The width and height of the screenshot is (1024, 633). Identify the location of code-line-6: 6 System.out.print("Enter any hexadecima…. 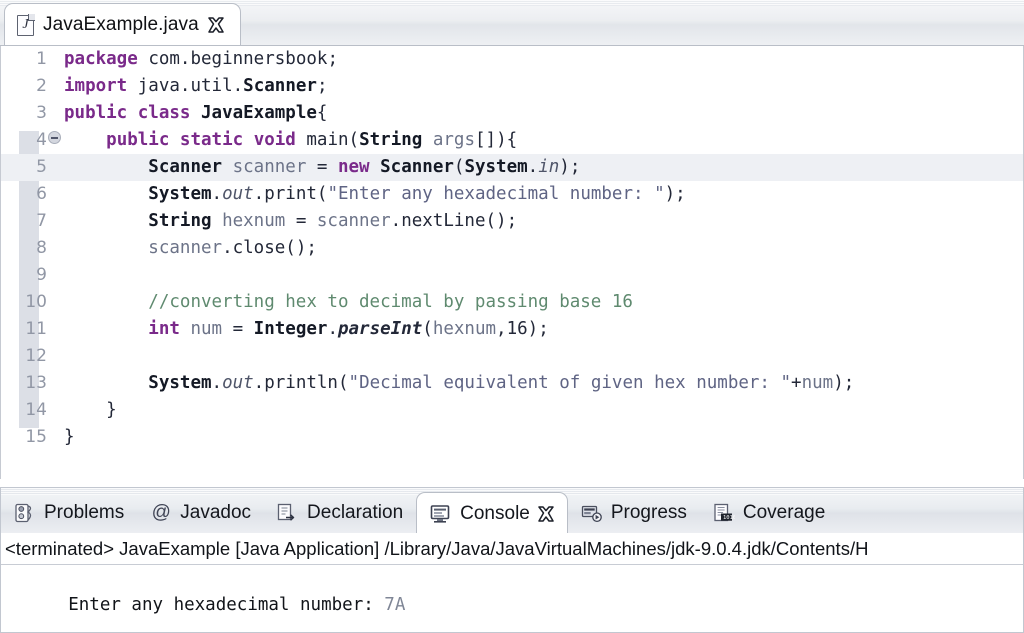
(512, 194).